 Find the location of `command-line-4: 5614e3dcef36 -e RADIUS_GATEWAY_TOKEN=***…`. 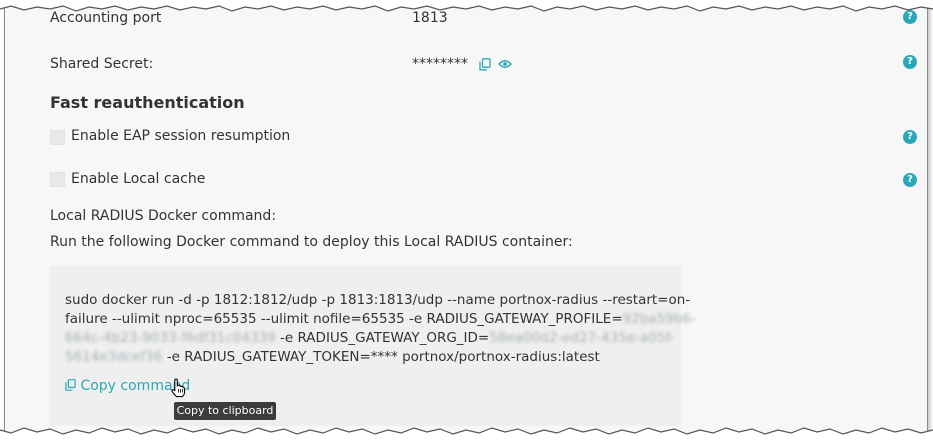

command-line-4: 5614e3dcef36 -e RADIUS_GATEWAY_TOKEN=***… is located at coordinates (332, 357).